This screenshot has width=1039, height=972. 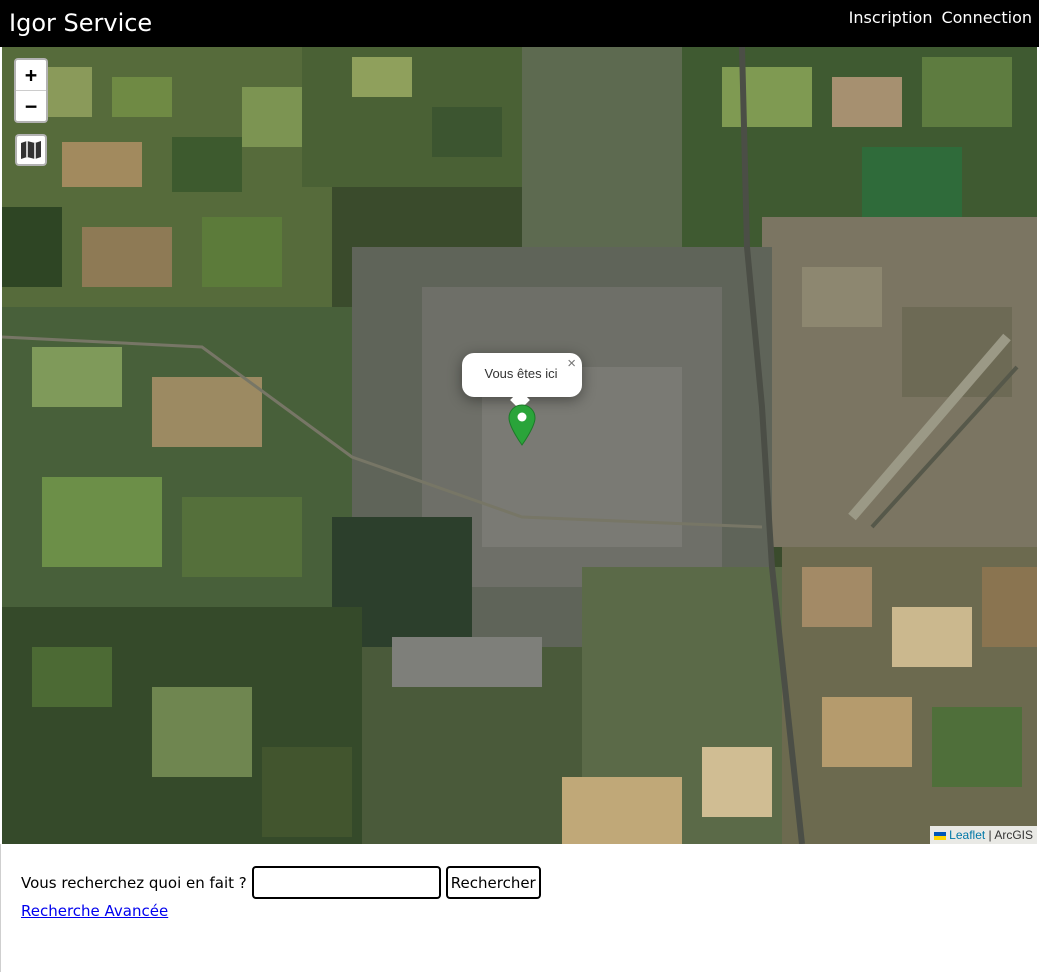 I want to click on advanced-search-link: Recherche Avancée, so click(x=94, y=911).